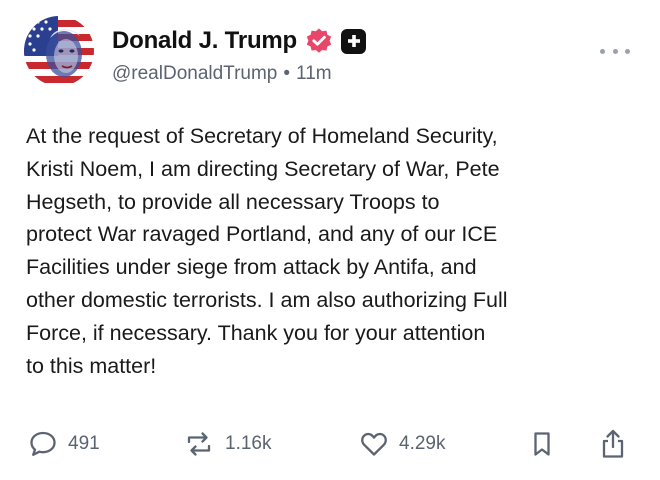 This screenshot has width=660, height=480. Describe the element at coordinates (314, 73) in the screenshot. I see `post-timestamp: 11m` at that location.